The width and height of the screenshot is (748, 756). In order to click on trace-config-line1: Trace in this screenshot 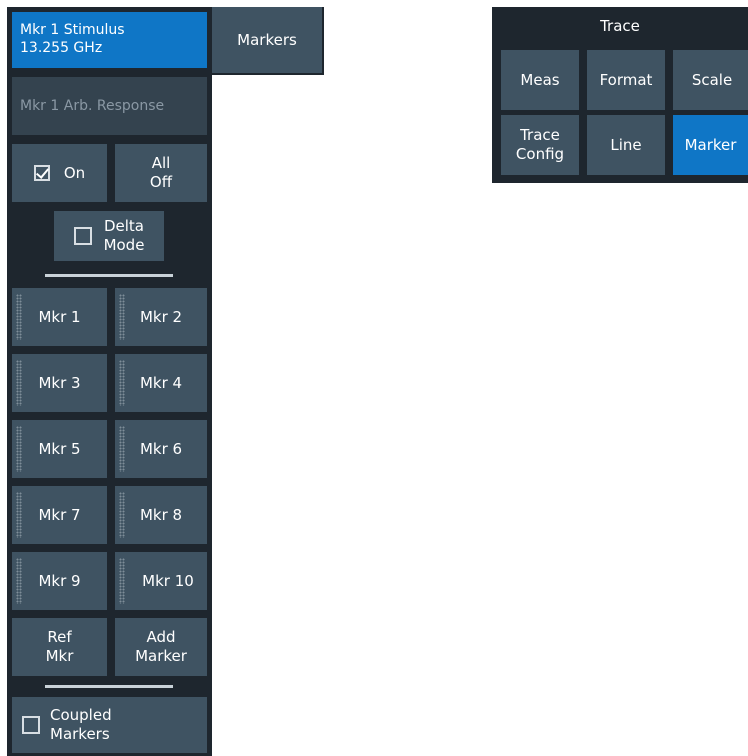, I will do `click(540, 135)`.